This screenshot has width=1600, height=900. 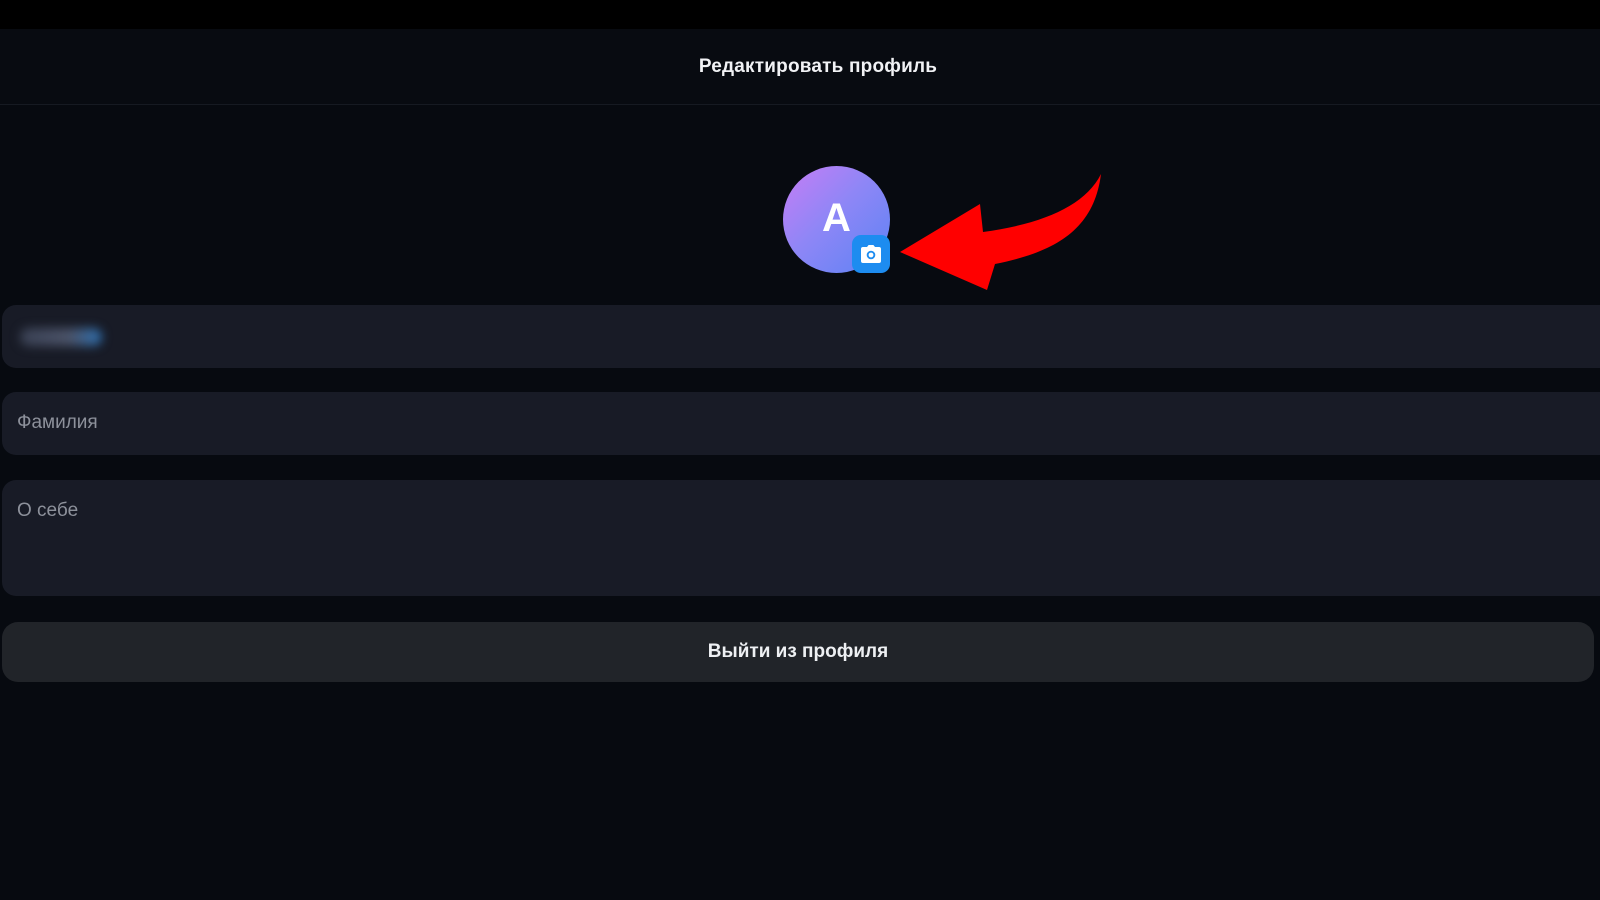 I want to click on top-bar, so click(x=800, y=14).